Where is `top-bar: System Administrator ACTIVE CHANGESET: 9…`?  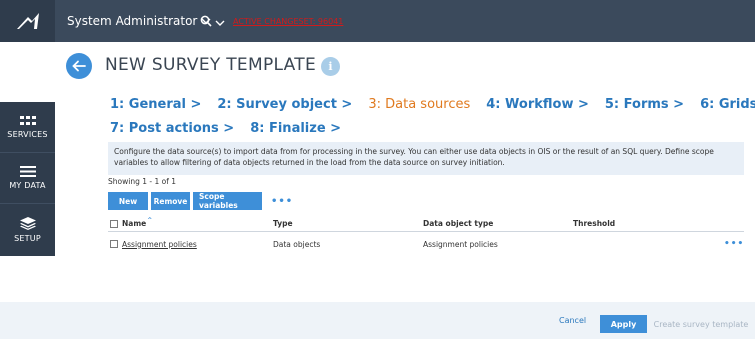
top-bar: System Administrator ACTIVE CHANGESET: 9… is located at coordinates (377, 21).